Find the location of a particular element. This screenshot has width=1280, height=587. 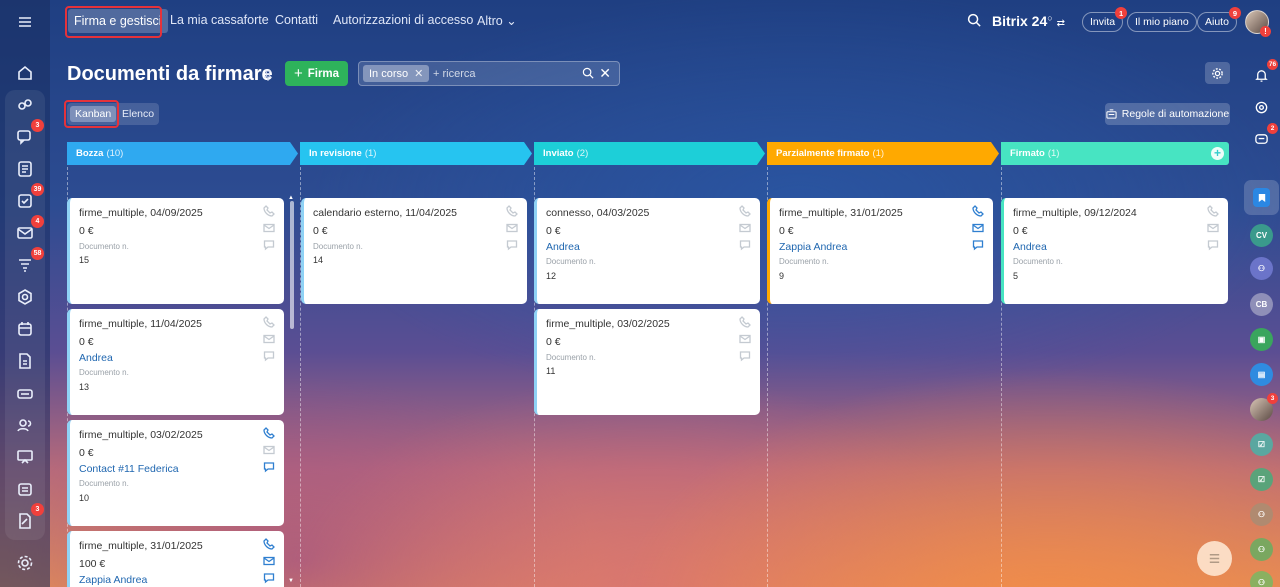

scroll-down-icon: ▼ is located at coordinates (291, 581).